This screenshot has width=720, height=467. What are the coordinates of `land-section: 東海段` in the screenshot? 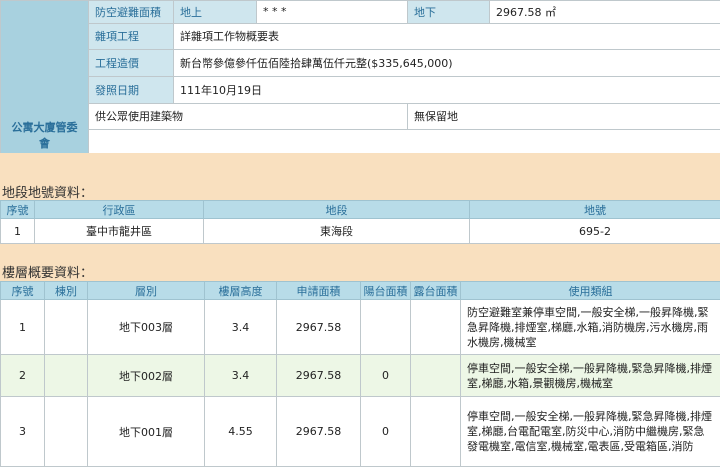 It's located at (337, 231).